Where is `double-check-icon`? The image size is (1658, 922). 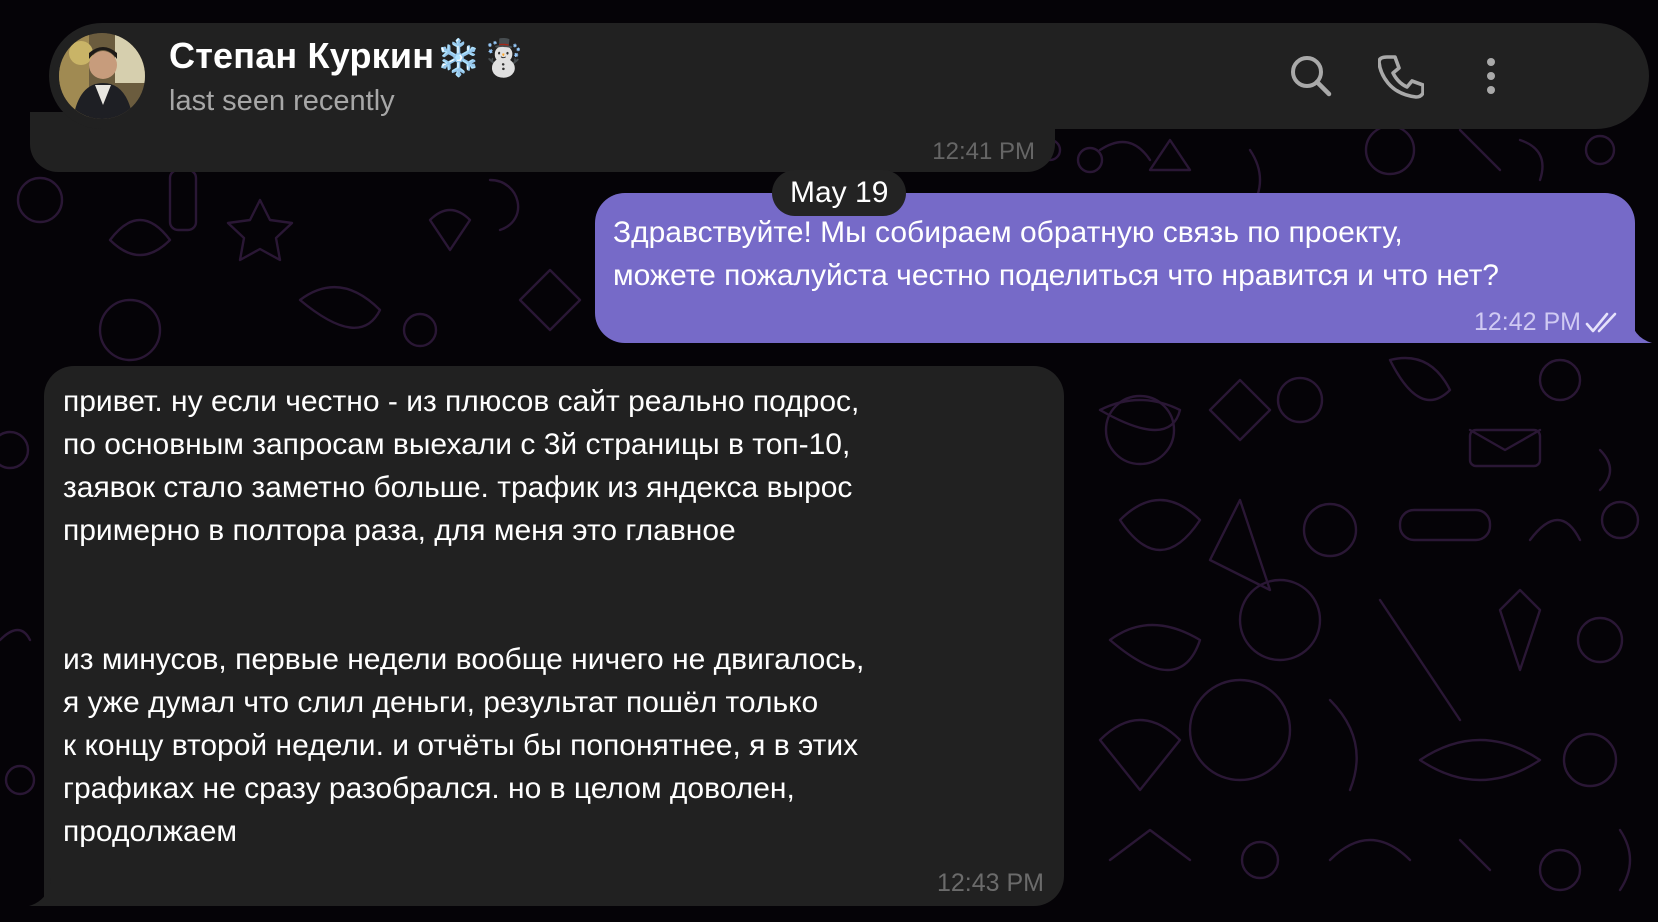 double-check-icon is located at coordinates (1601, 322).